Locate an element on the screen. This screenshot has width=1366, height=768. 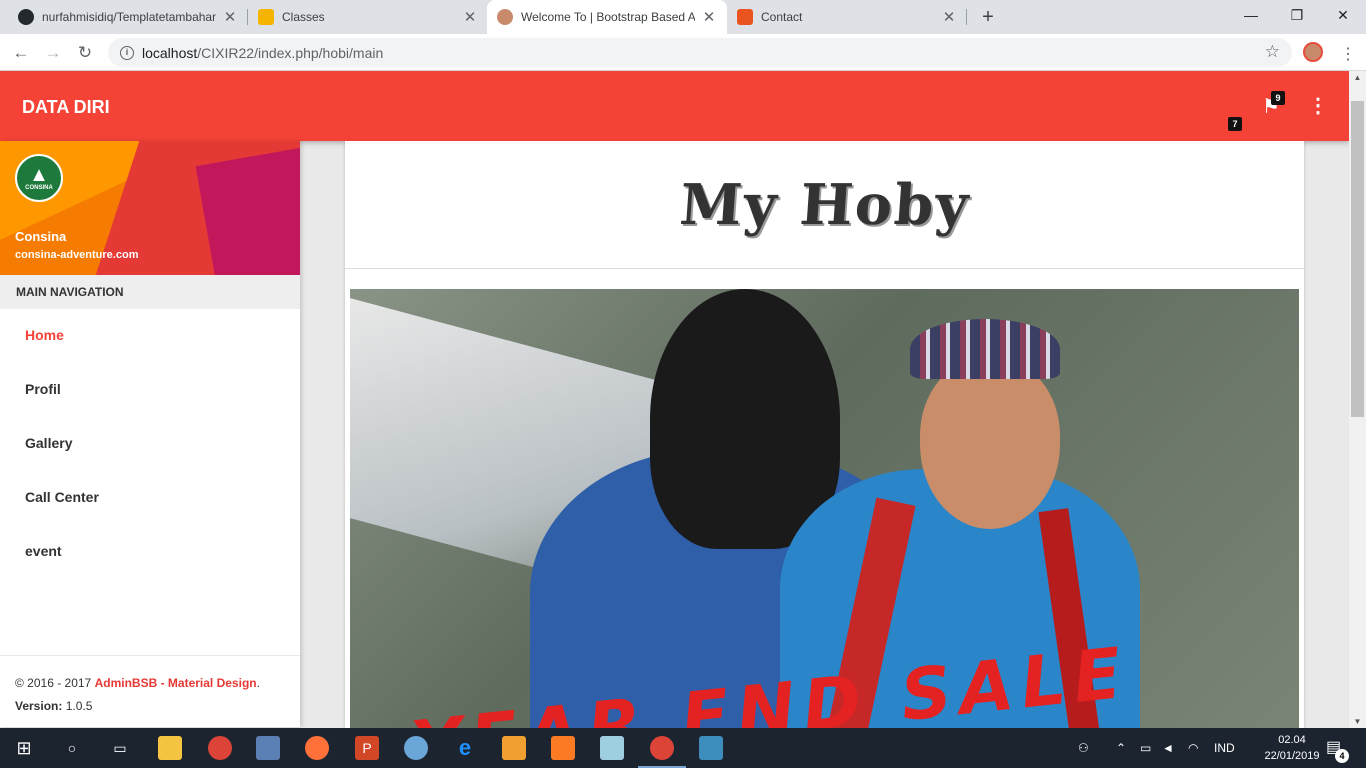
nav-header: MAIN NAVIGATION is located at coordinates (150, 292).